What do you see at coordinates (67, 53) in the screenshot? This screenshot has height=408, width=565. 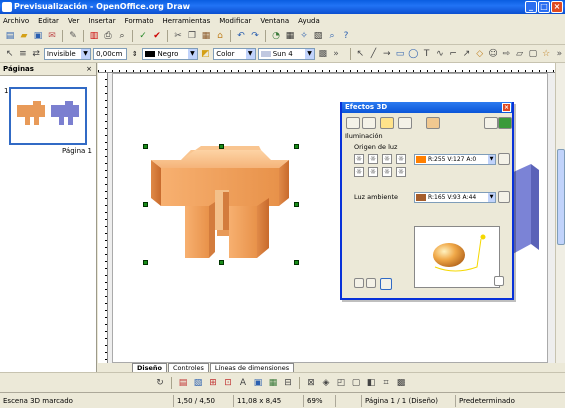 I see `line-style-select: Invisible ▼` at bounding box center [67, 53].